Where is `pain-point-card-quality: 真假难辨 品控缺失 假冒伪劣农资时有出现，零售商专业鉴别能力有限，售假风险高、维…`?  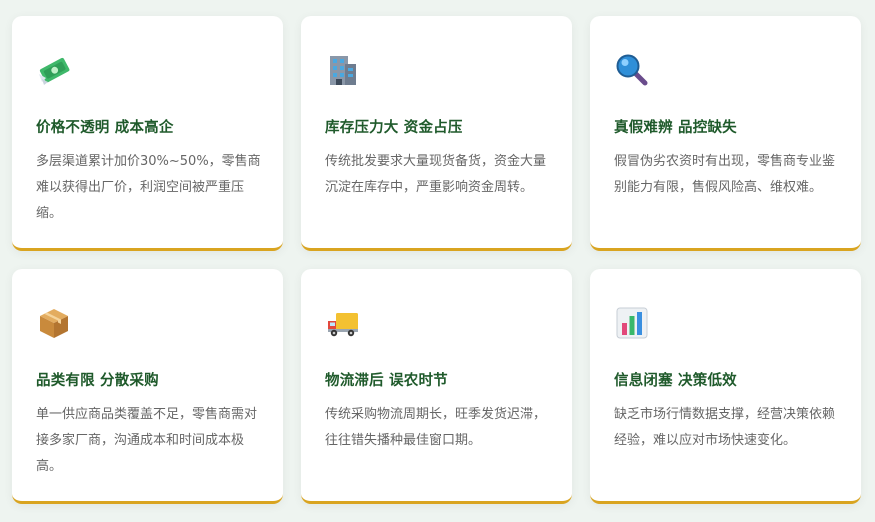
pain-point-card-quality: 真假难辨 品控缺失 假冒伪劣农资时有出现，零售商专业鉴别能力有限，售假风险高、维… is located at coordinates (725, 133).